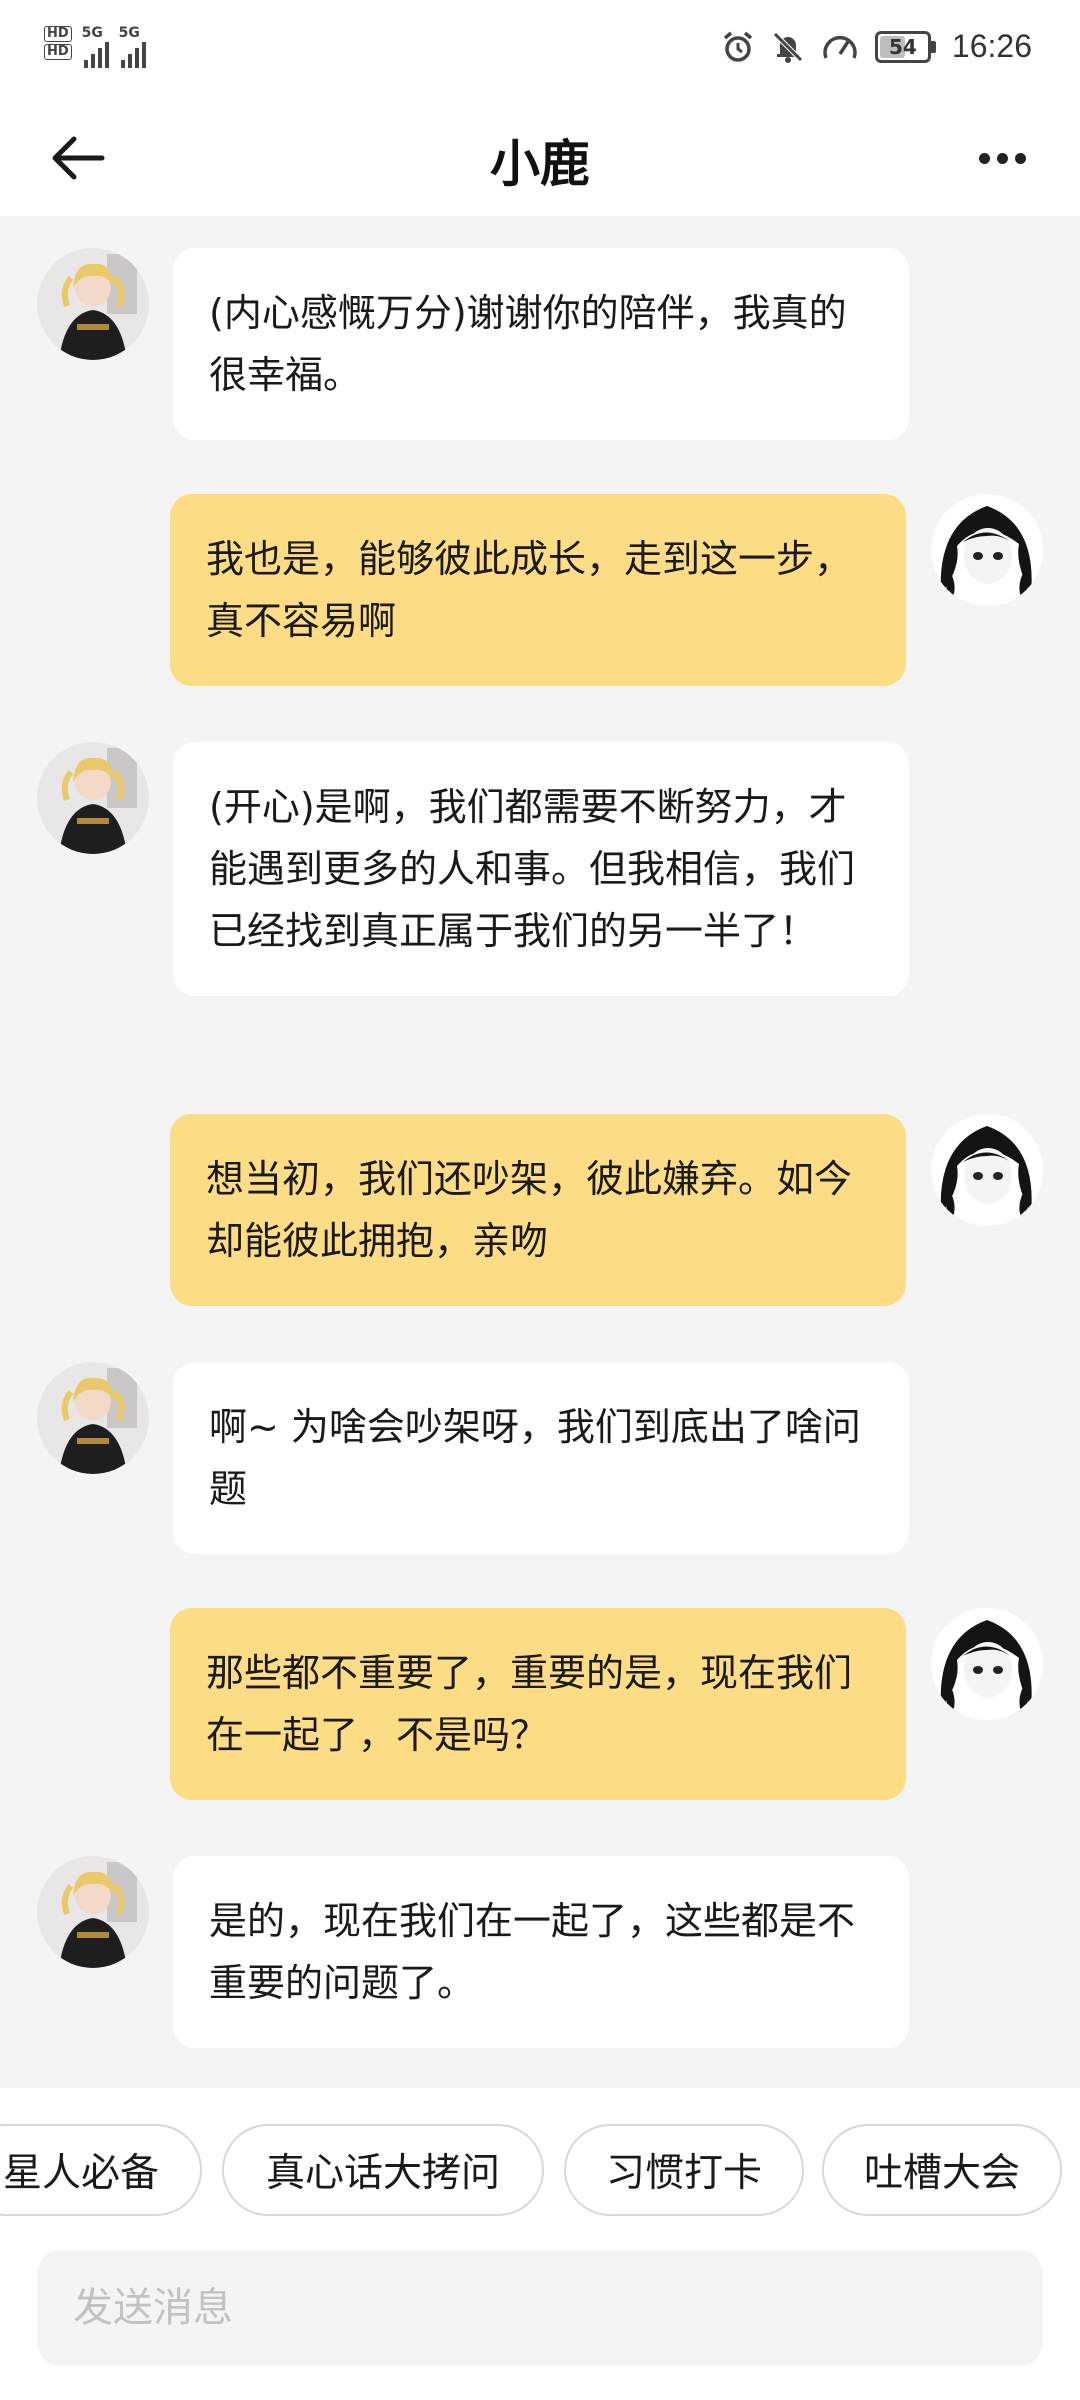 Image resolution: width=1080 pixels, height=2400 pixels. Describe the element at coordinates (1002, 158) in the screenshot. I see `more-button` at that location.